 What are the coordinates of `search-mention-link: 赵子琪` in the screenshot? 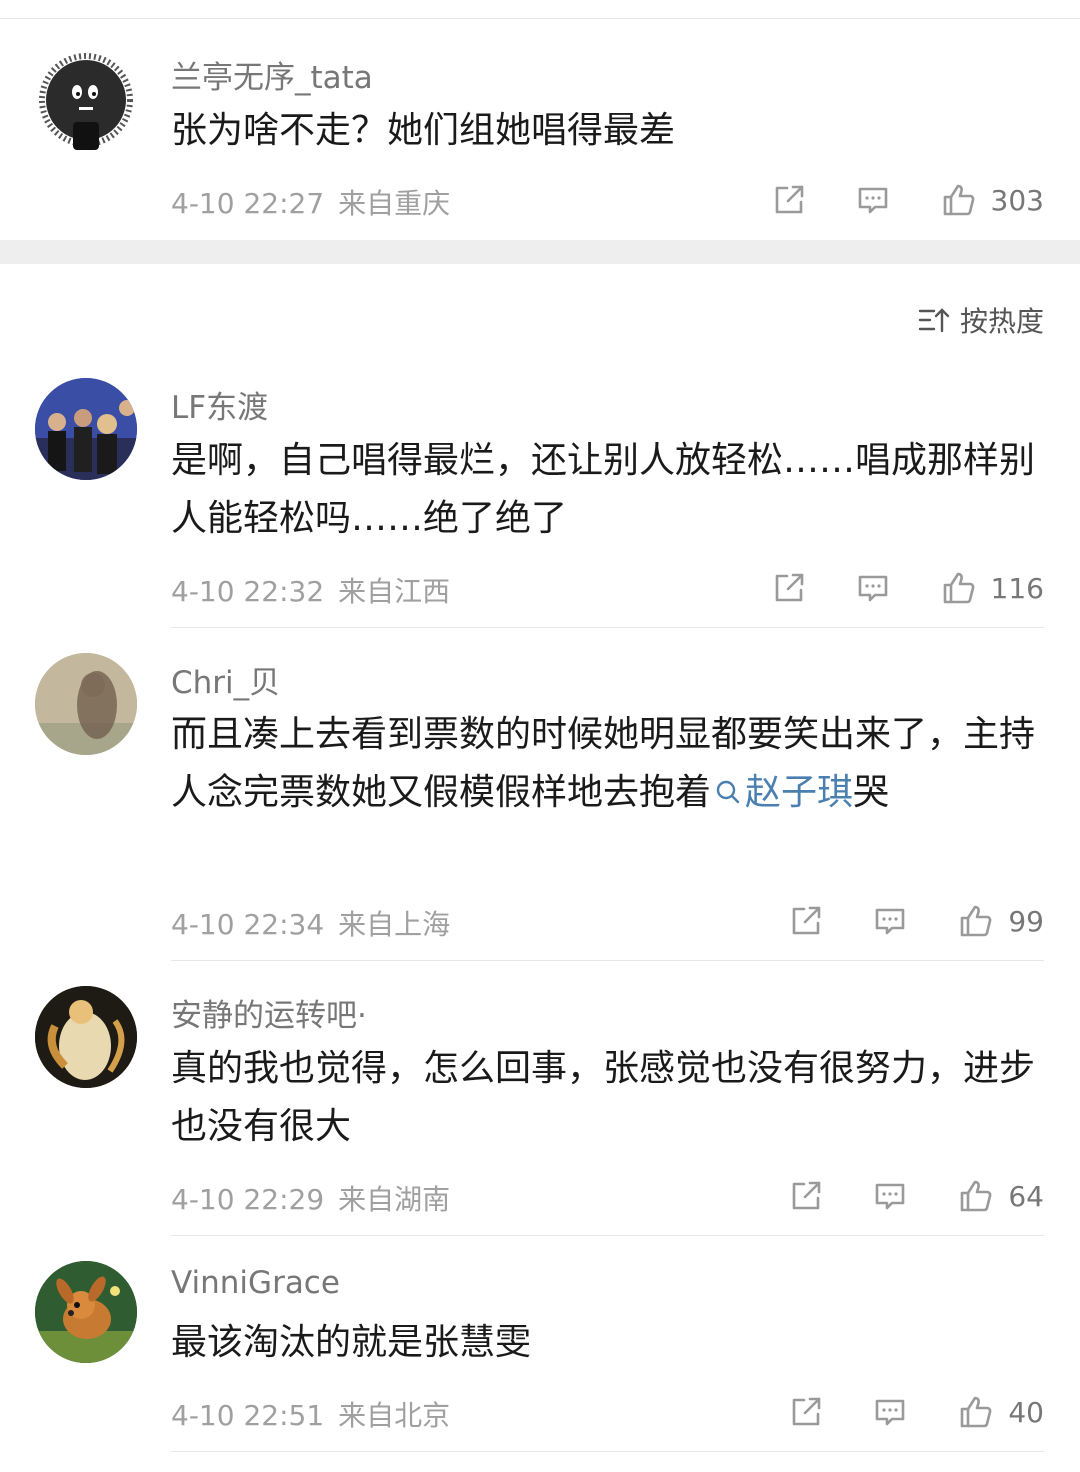 It's located at (782, 792).